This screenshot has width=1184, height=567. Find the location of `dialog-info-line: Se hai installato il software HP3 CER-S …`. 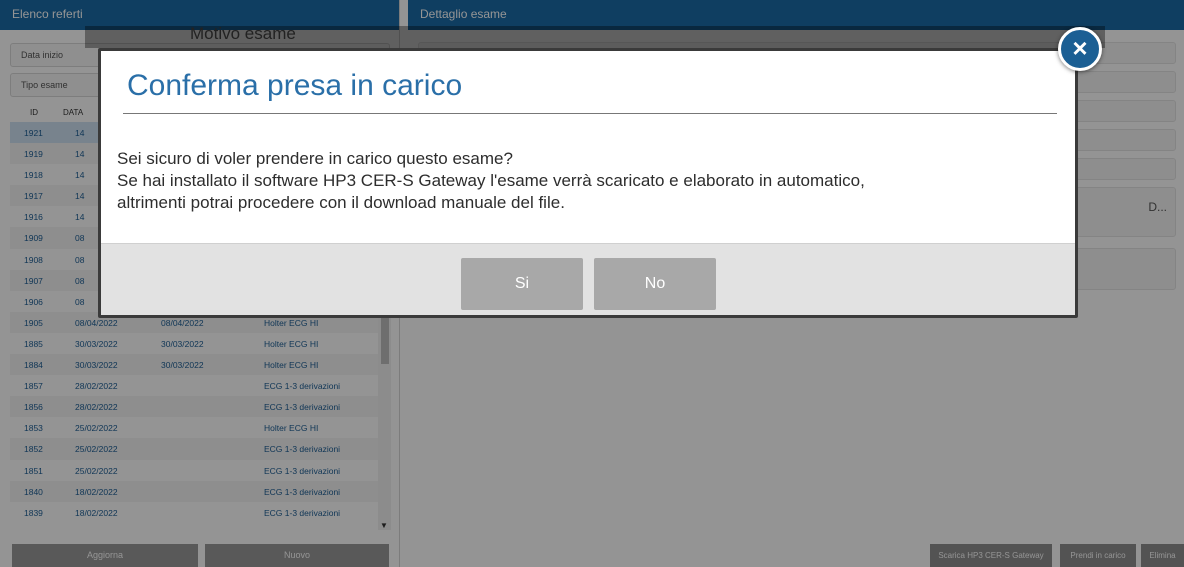

dialog-info-line: Se hai installato il software HP3 CER-S … is located at coordinates (491, 180).